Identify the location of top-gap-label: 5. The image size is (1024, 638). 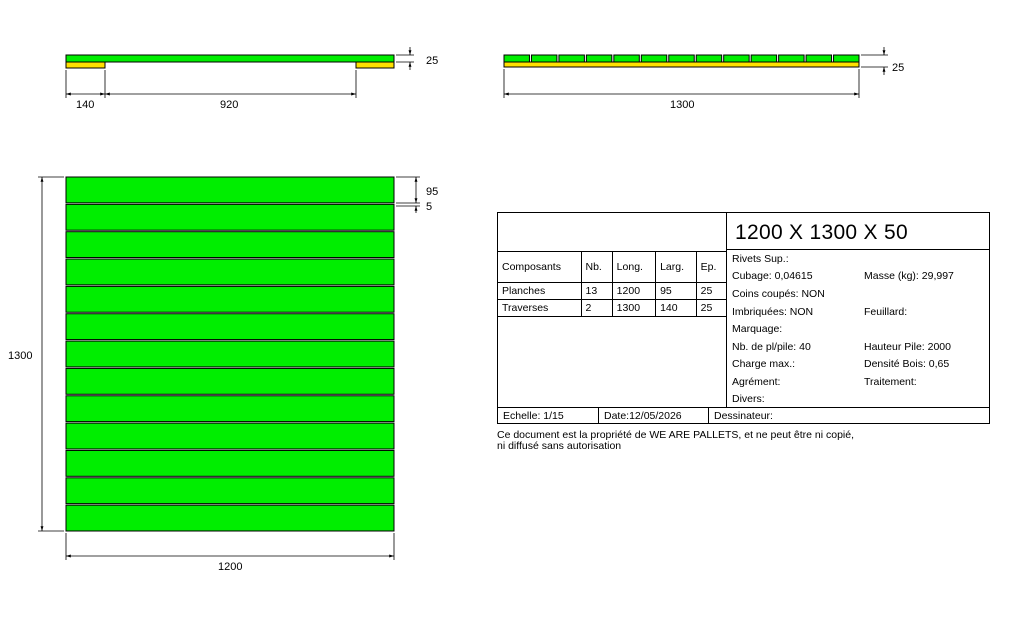
(429, 207).